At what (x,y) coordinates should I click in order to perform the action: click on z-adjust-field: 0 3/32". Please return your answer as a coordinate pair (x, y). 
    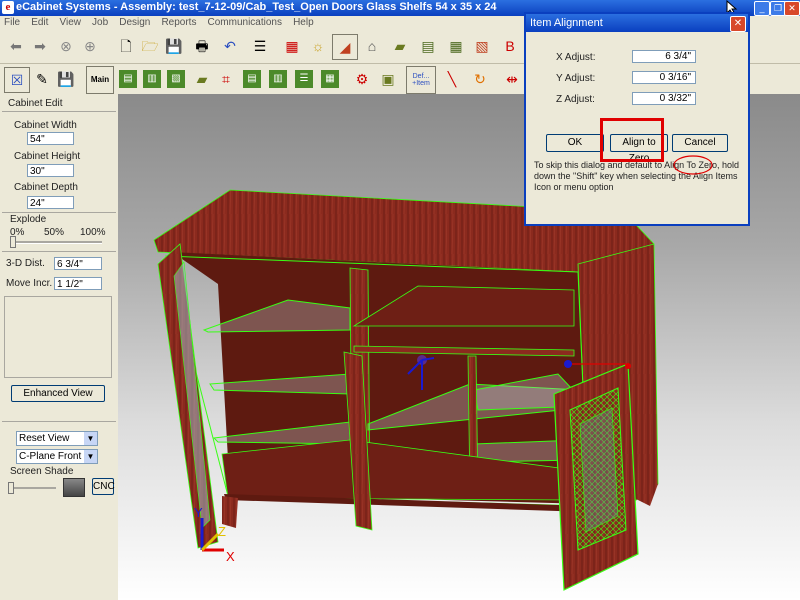
    Looking at the image, I should click on (664, 98).